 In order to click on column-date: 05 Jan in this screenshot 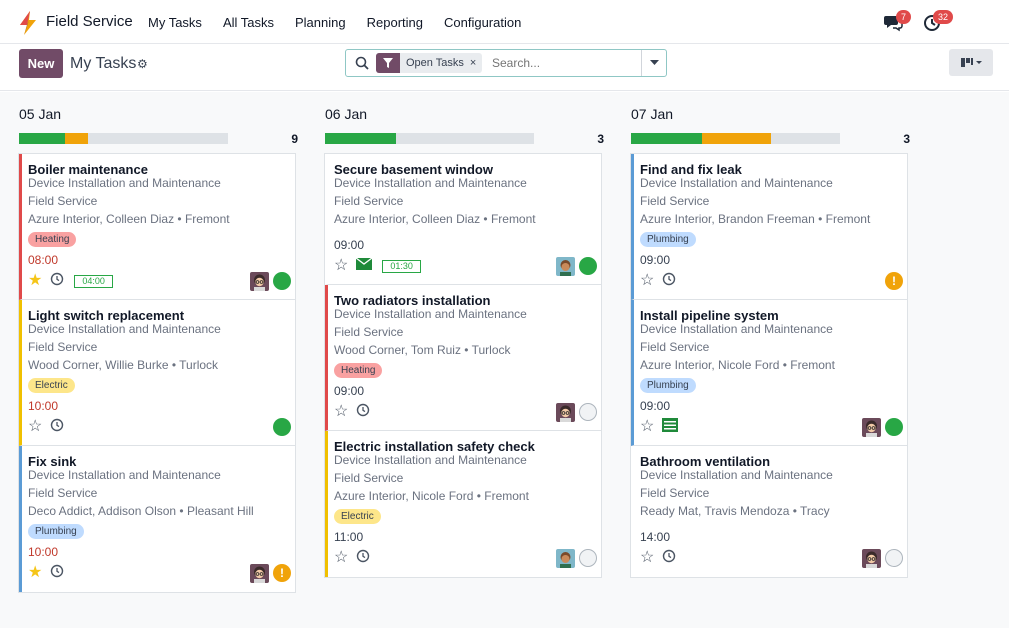, I will do `click(40, 114)`.